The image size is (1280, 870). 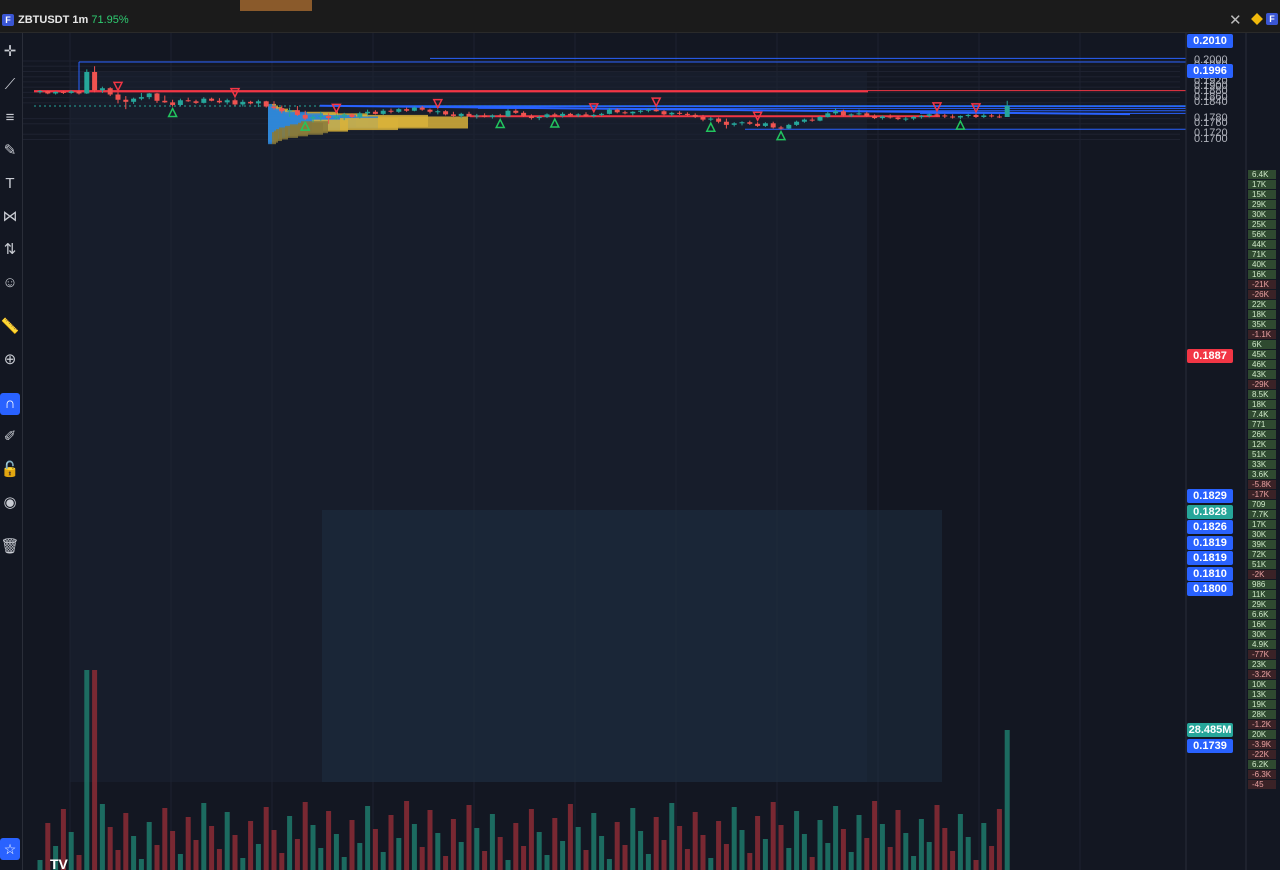 I want to click on buy-signal-marker, so click(x=781, y=135).